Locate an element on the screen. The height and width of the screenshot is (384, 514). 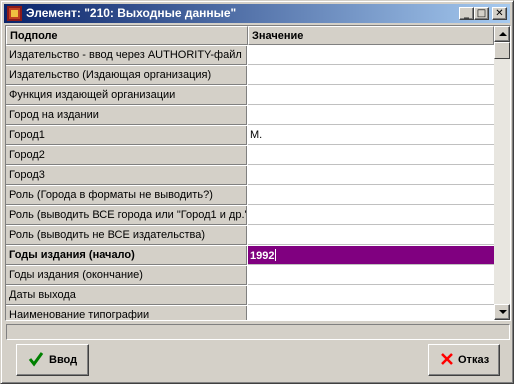
column-header-value: Значение is located at coordinates (371, 35).